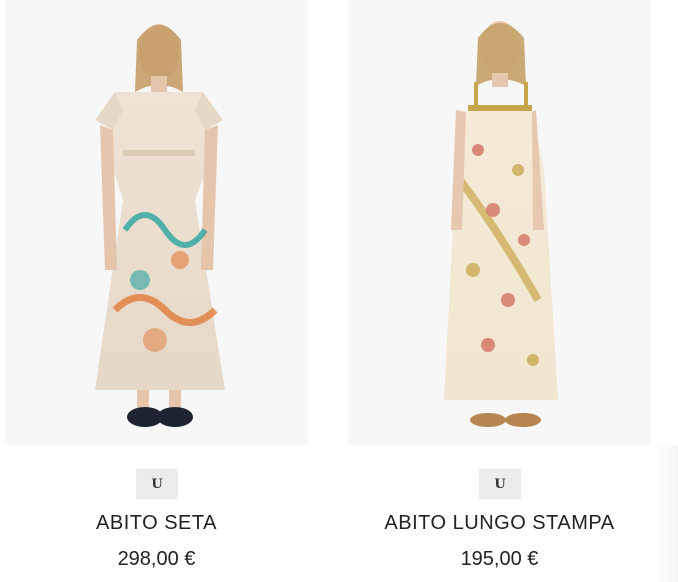 The height and width of the screenshot is (582, 678). I want to click on product-price: 298,00 €, so click(156, 559).